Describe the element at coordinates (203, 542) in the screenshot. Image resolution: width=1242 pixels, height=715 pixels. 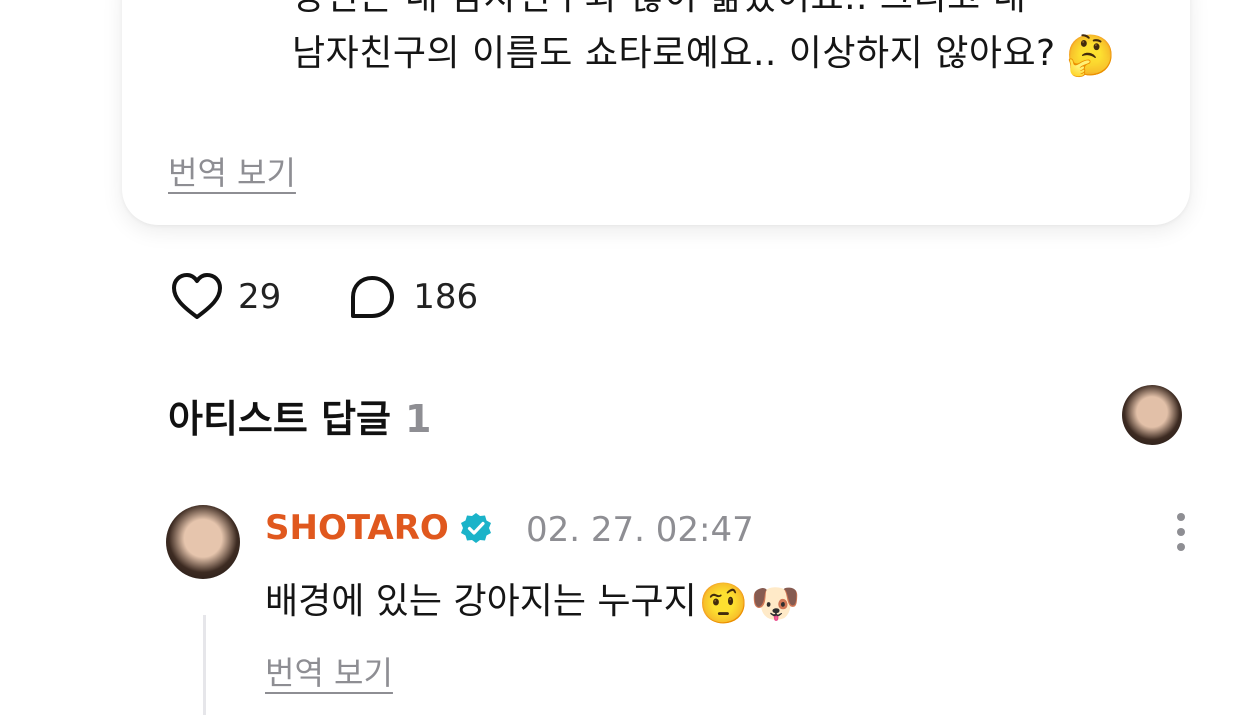
I see `reply-author-avatar` at that location.